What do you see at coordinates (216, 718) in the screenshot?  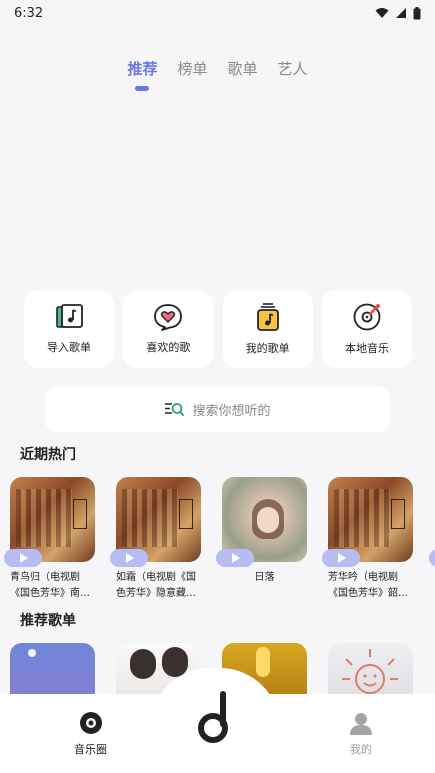 I see `app-logo-icon` at bounding box center [216, 718].